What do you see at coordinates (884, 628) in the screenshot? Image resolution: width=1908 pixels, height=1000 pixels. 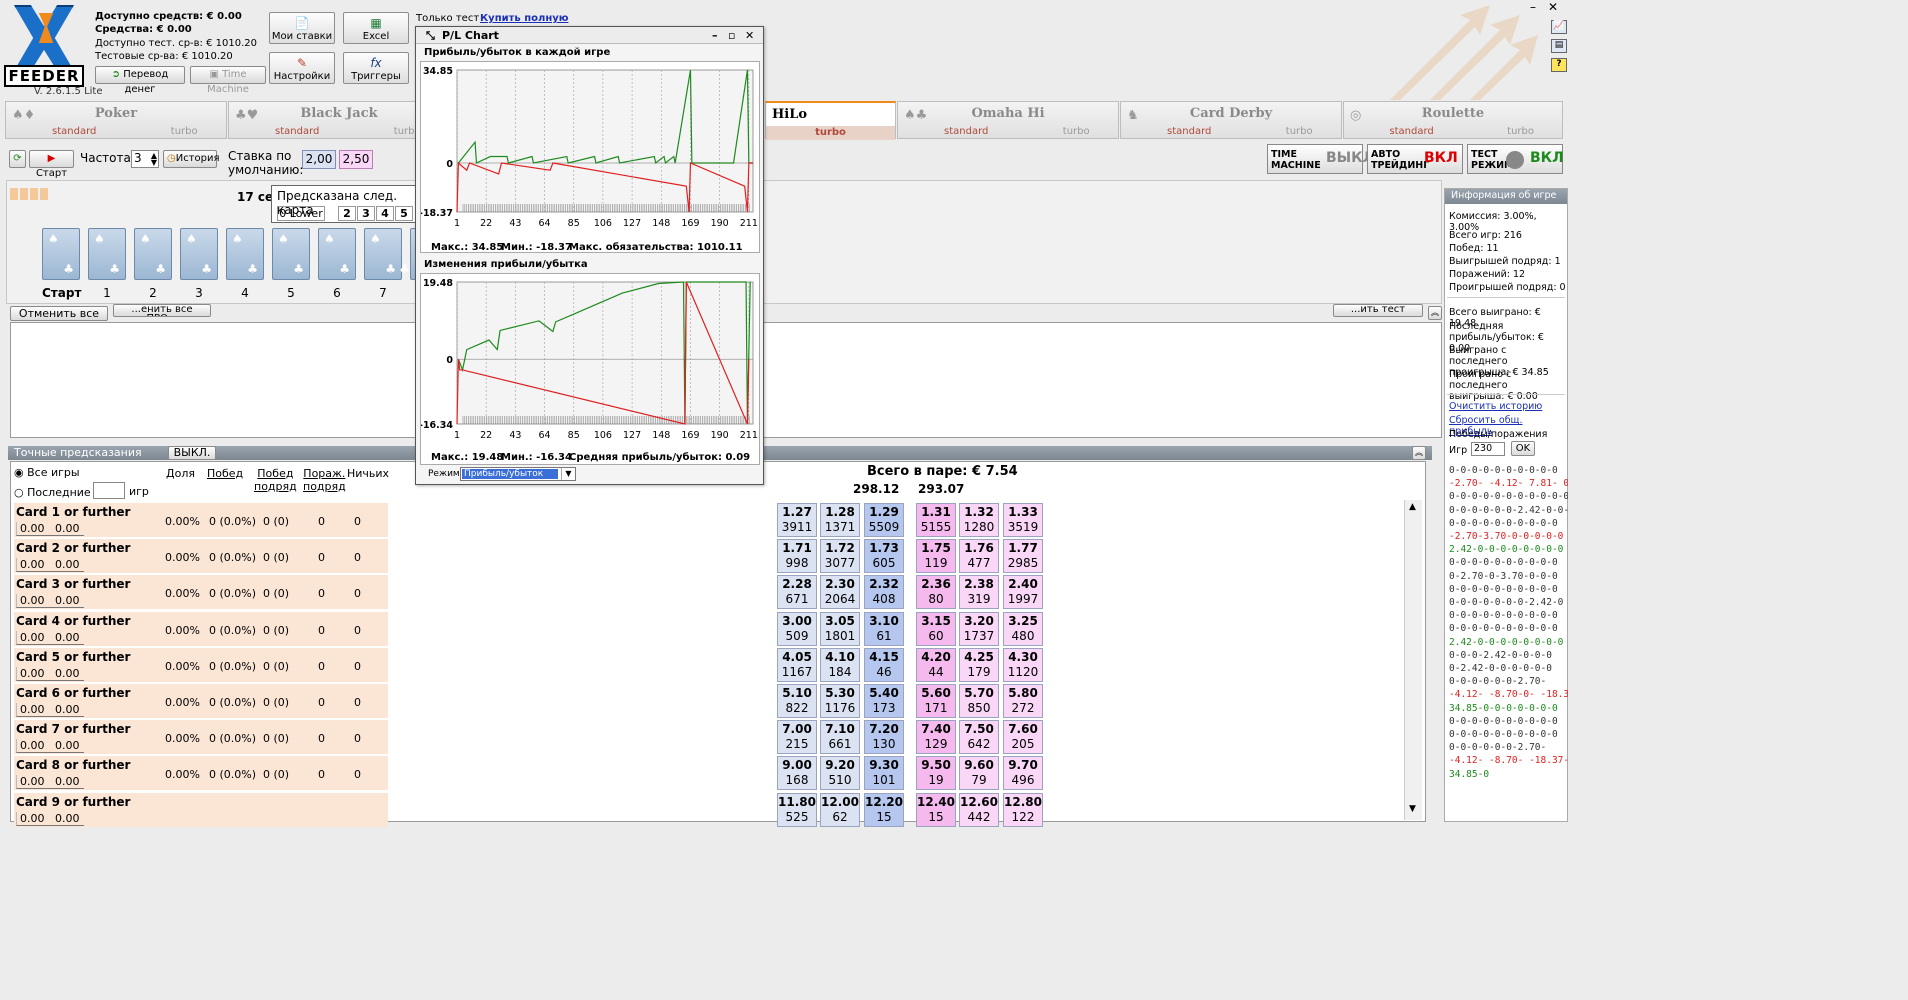 I see `back-odds-cell: 3.10 61` at bounding box center [884, 628].